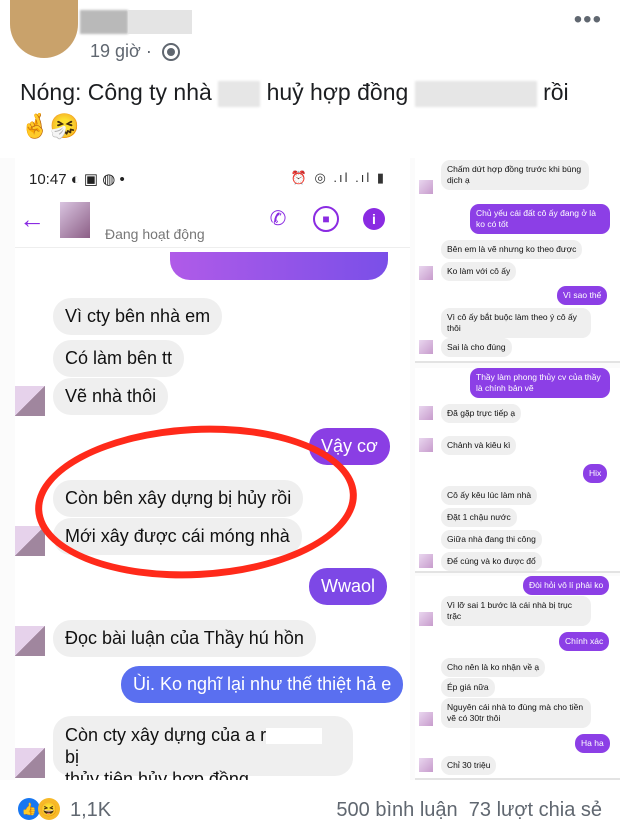  What do you see at coordinates (493, 667) in the screenshot?
I see `side-message: Cho nên là ko nhận về ạ` at bounding box center [493, 667].